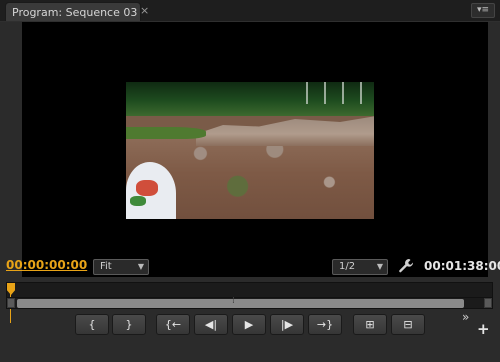 This screenshot has height=362, width=500. What do you see at coordinates (144, 10) in the screenshot?
I see `close-tab-icon: ×` at bounding box center [144, 10].